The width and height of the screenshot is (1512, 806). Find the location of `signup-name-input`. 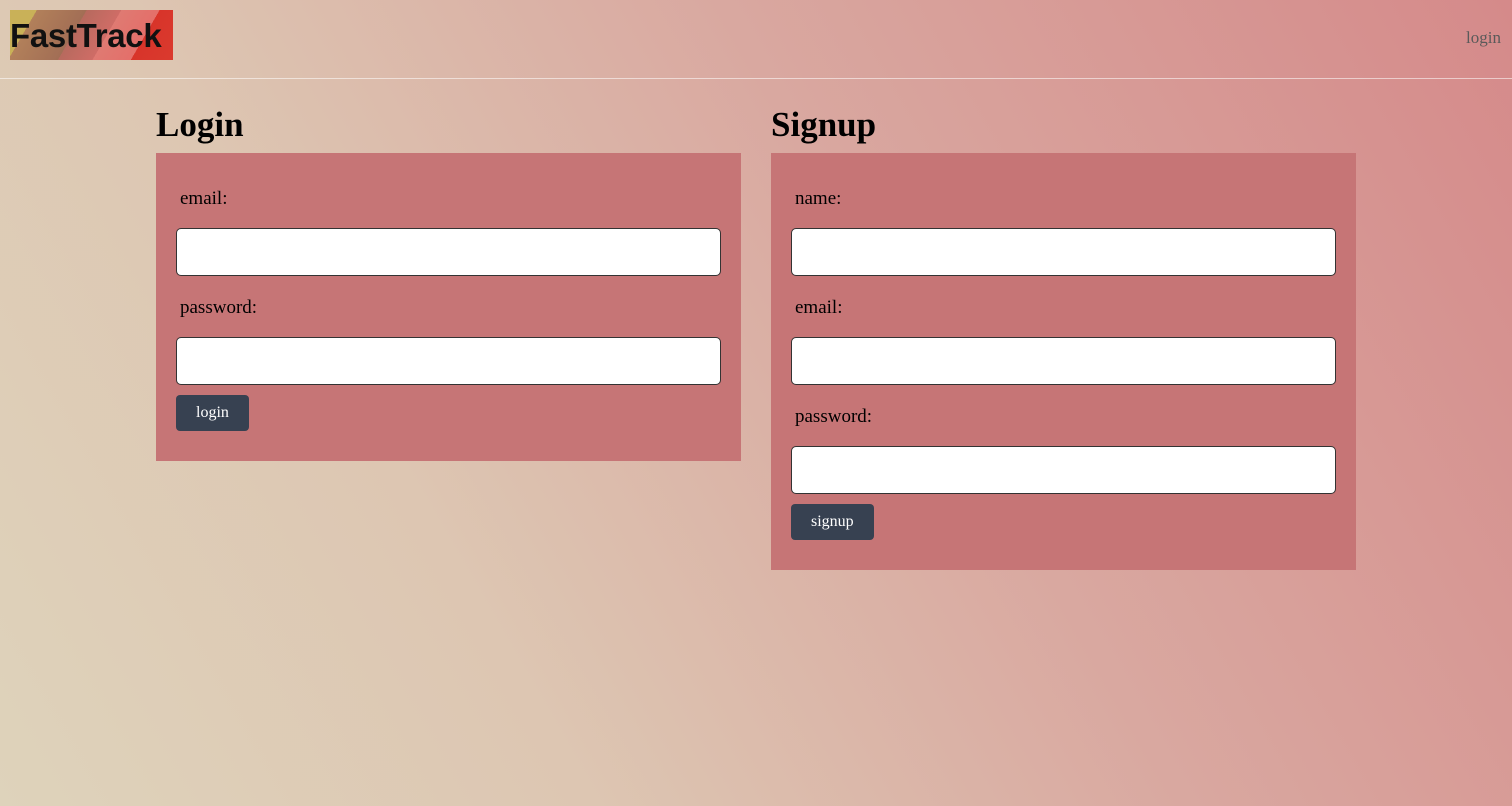

signup-name-input is located at coordinates (1063, 252).